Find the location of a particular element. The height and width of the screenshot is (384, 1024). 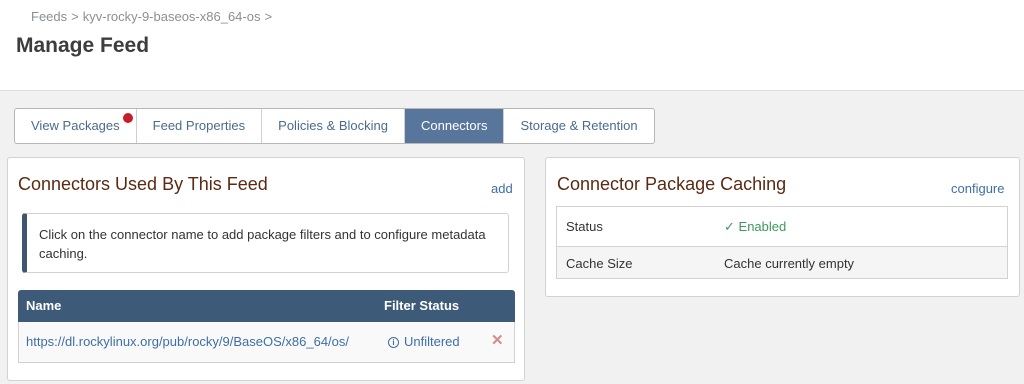

info-icon: i is located at coordinates (393, 342).